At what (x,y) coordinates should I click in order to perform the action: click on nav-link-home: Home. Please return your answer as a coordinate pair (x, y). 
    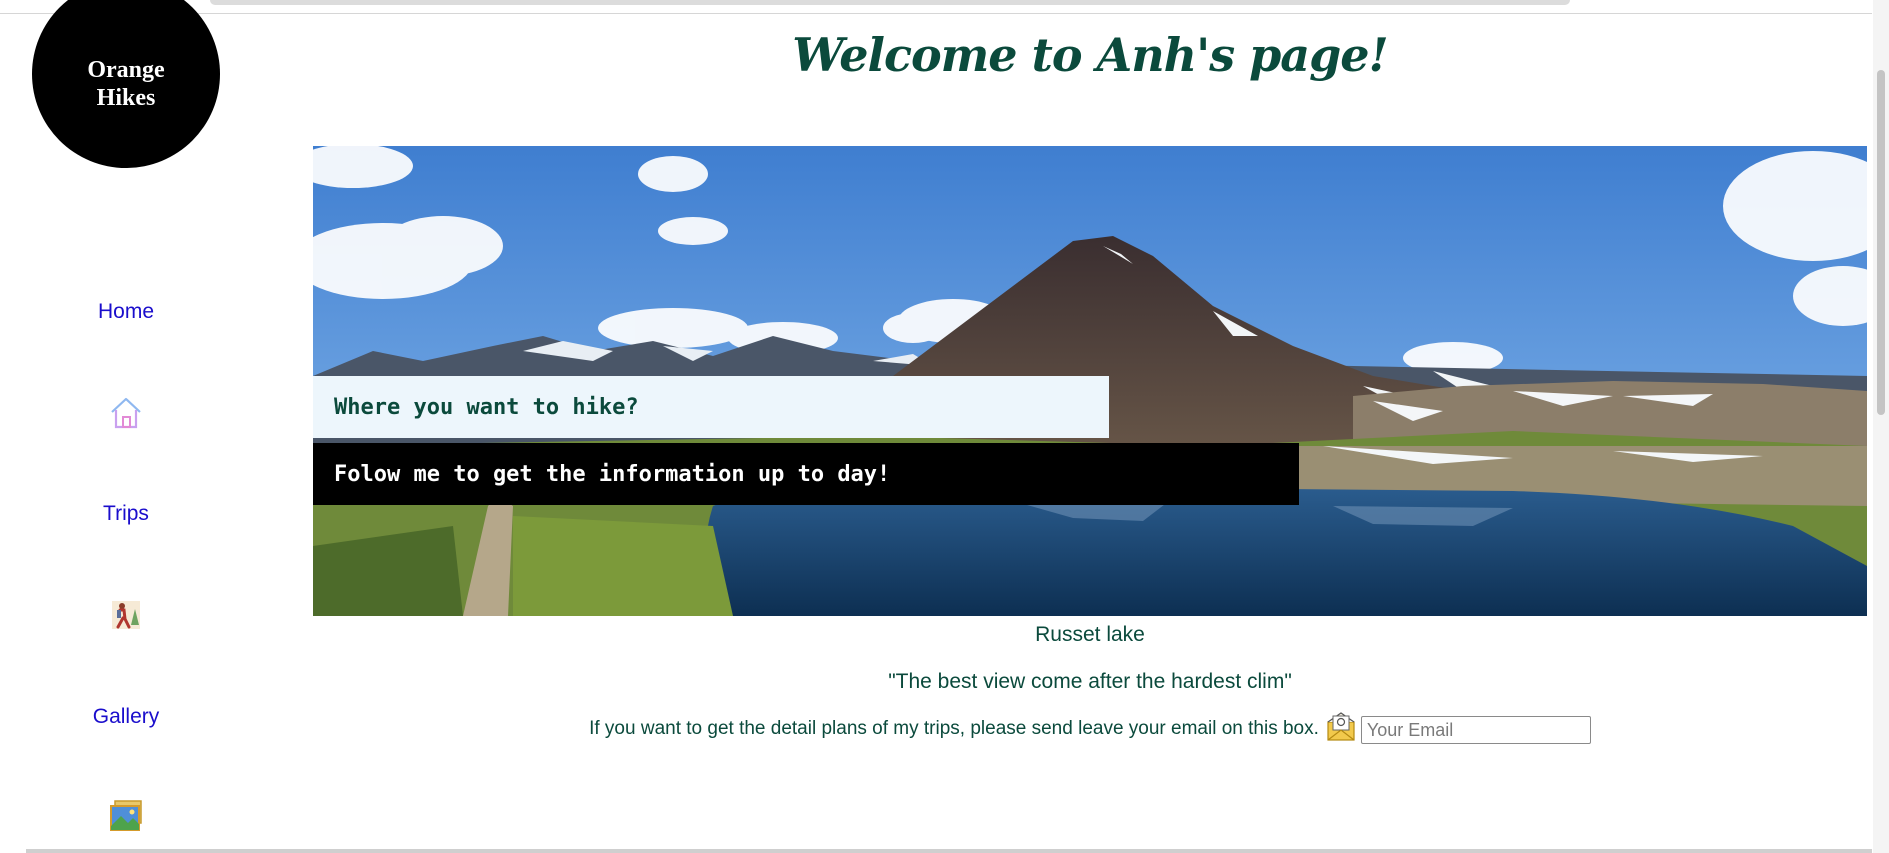
    Looking at the image, I should click on (126, 312).